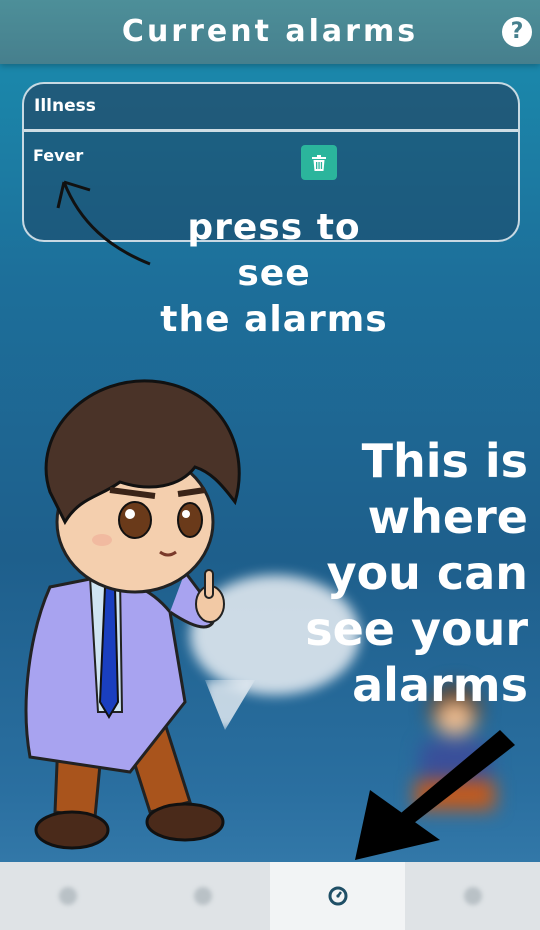 This screenshot has width=540, height=930. I want to click on app-header: Current alarms ?, so click(270, 32).